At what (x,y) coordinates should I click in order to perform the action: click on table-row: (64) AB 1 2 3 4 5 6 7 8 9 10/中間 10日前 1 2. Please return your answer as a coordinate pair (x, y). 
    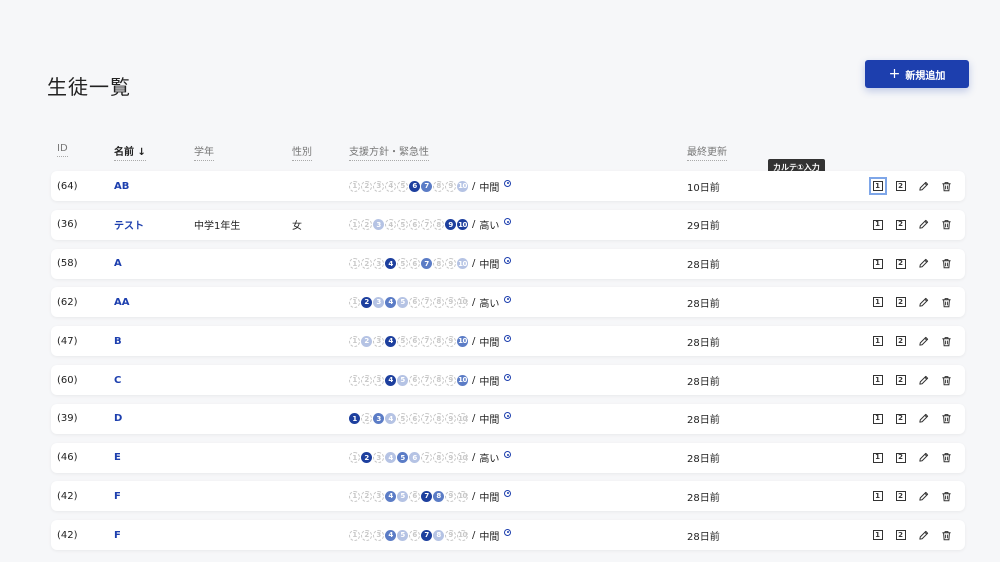
    Looking at the image, I should click on (508, 186).